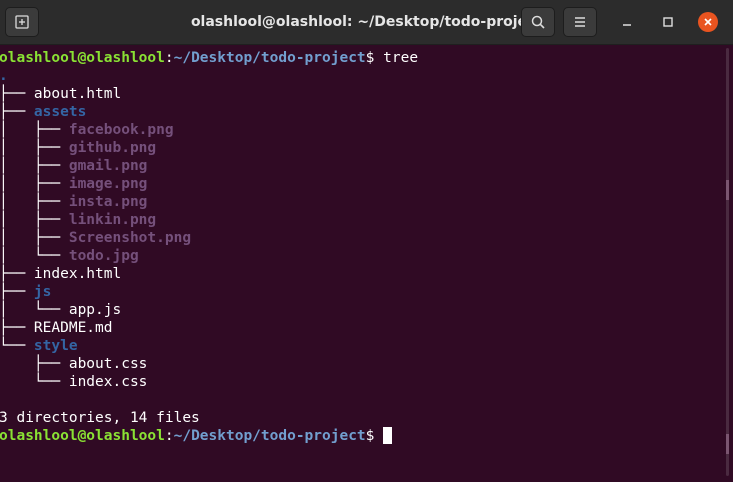 This screenshot has width=733, height=482. What do you see at coordinates (55, 346) in the screenshot?
I see `tree-directory-name: style` at bounding box center [55, 346].